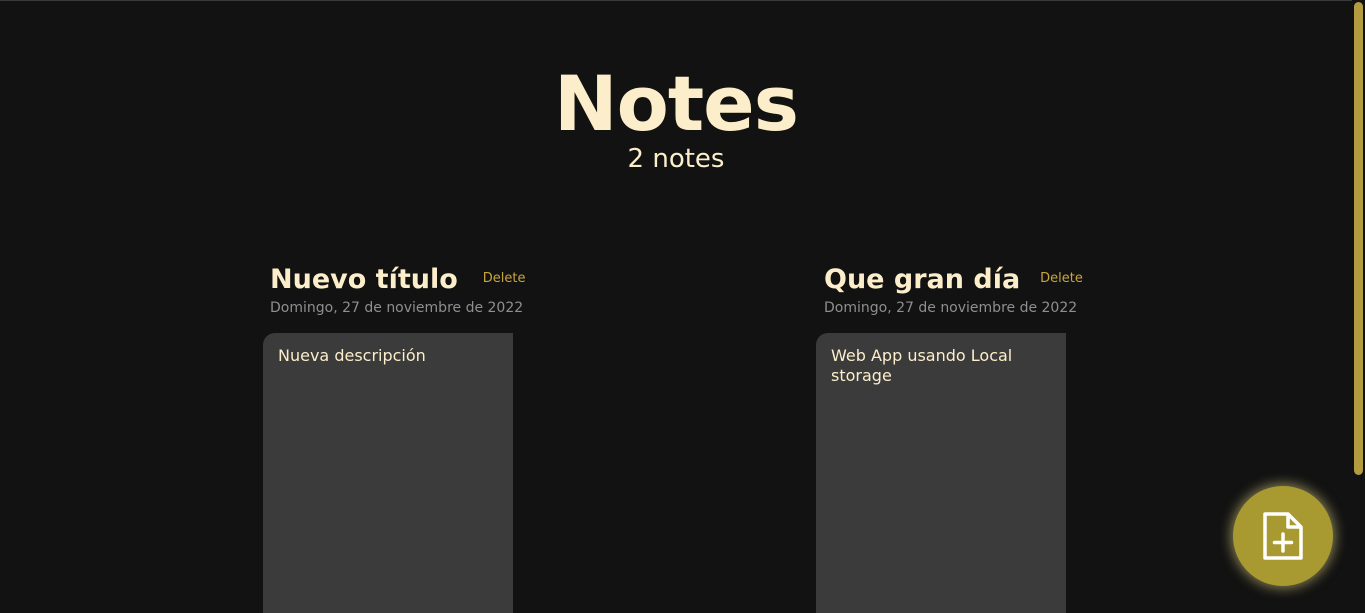  I want to click on scrollbar, so click(1358, 302).